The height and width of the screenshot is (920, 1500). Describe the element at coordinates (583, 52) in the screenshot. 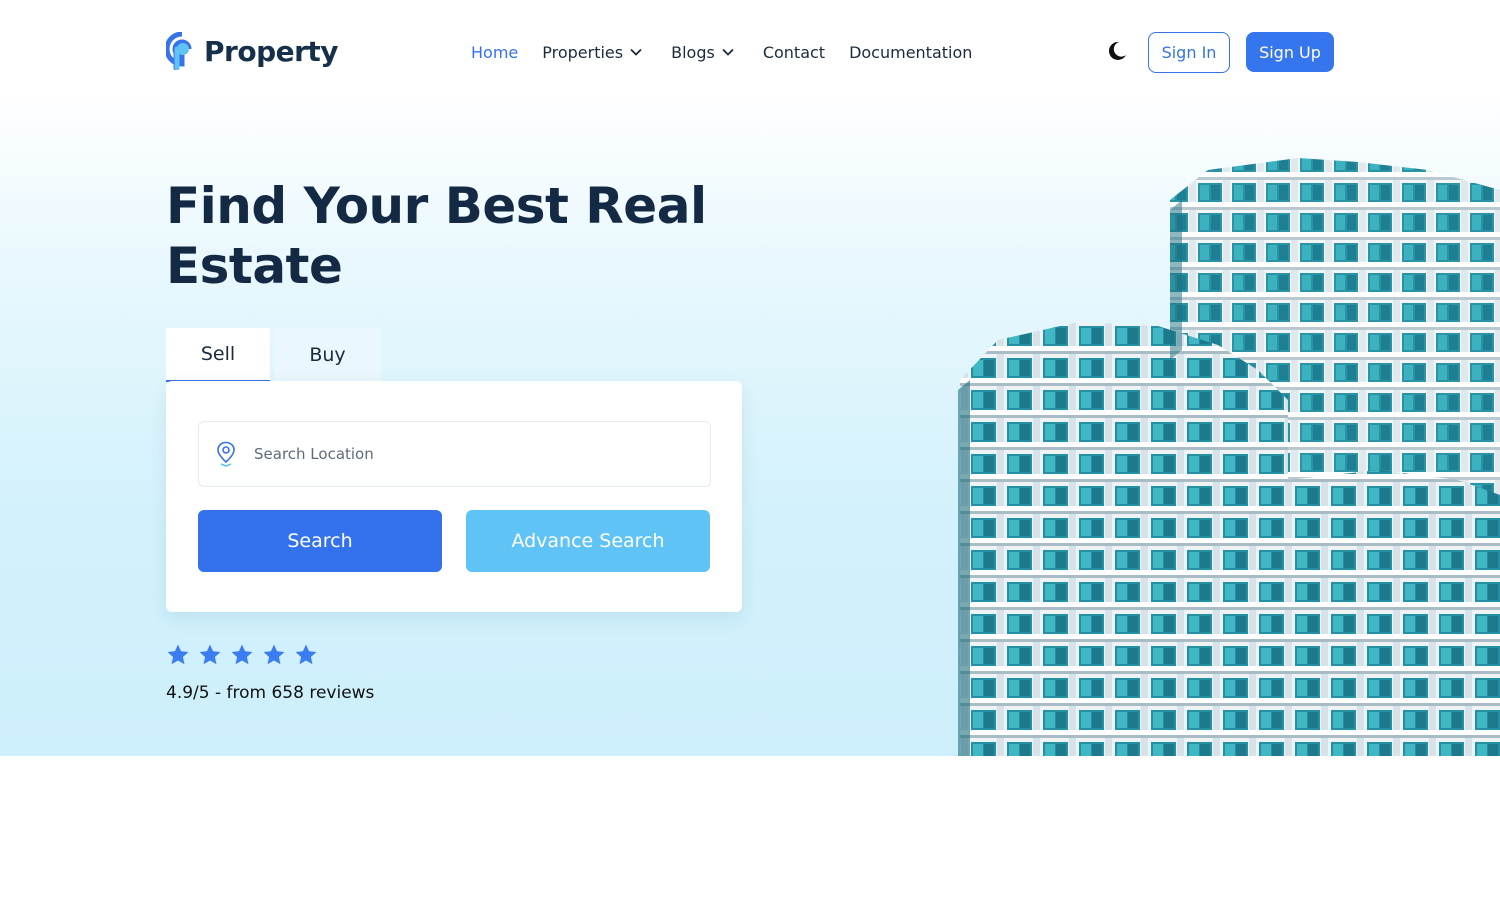

I see `nav-item-label: Properties` at that location.